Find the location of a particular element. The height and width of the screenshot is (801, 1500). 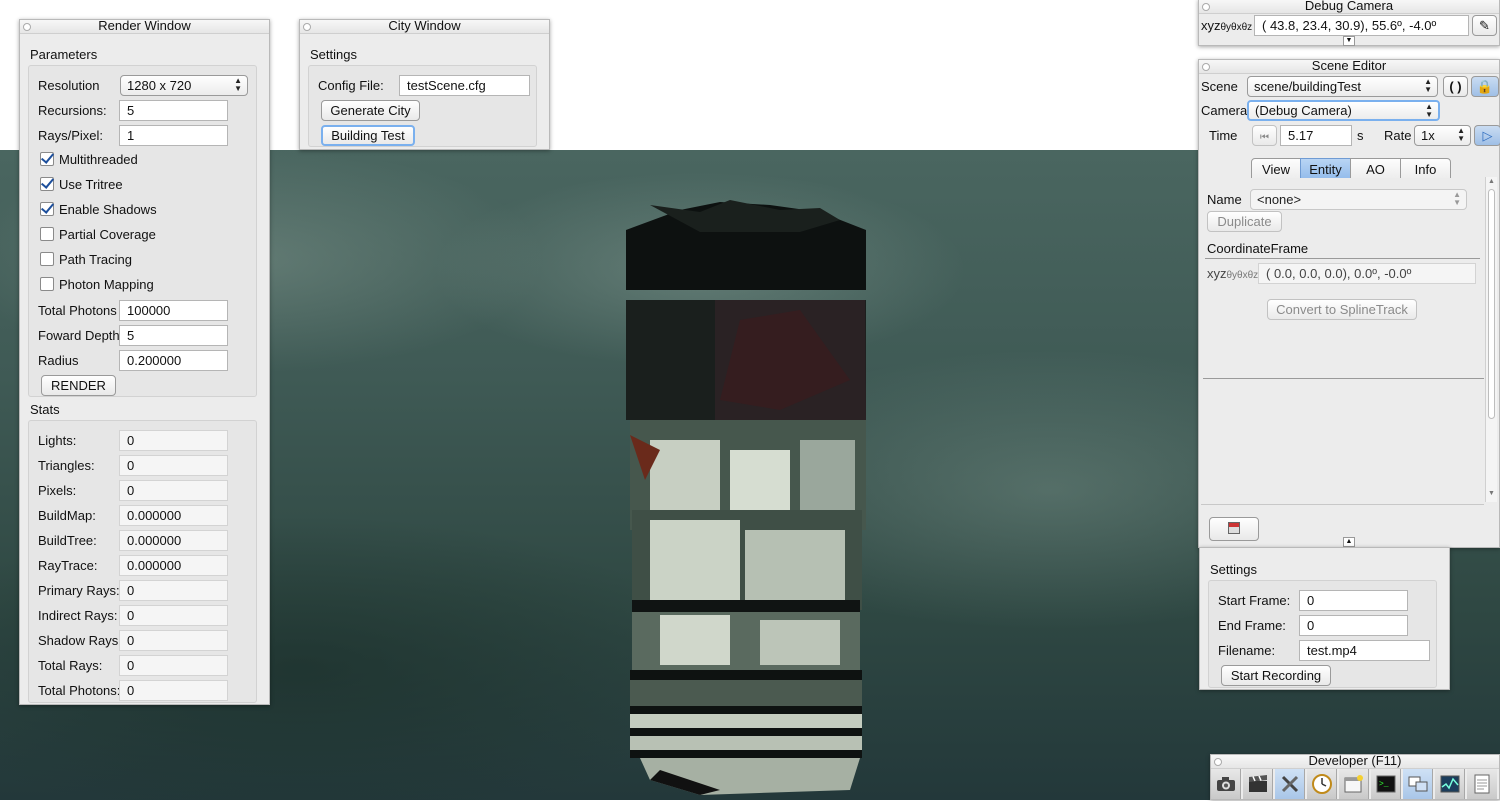

coordinate-frame-field: ( 0.0, 0.0, 0.0), 0.0º, -0.0º is located at coordinates (1367, 273).